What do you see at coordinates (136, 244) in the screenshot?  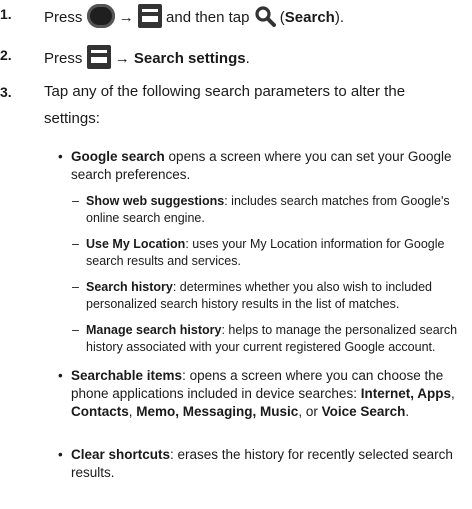 I see `sub-title: Use My Location` at bounding box center [136, 244].